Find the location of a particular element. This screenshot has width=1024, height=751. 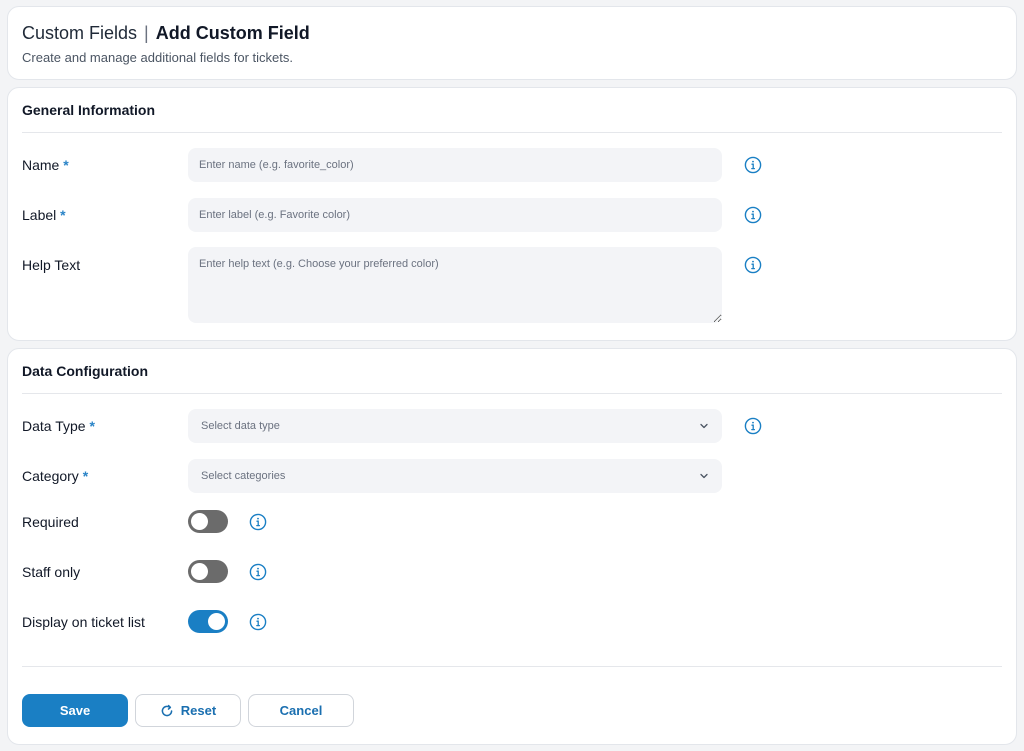

help-text-textarea is located at coordinates (455, 285).